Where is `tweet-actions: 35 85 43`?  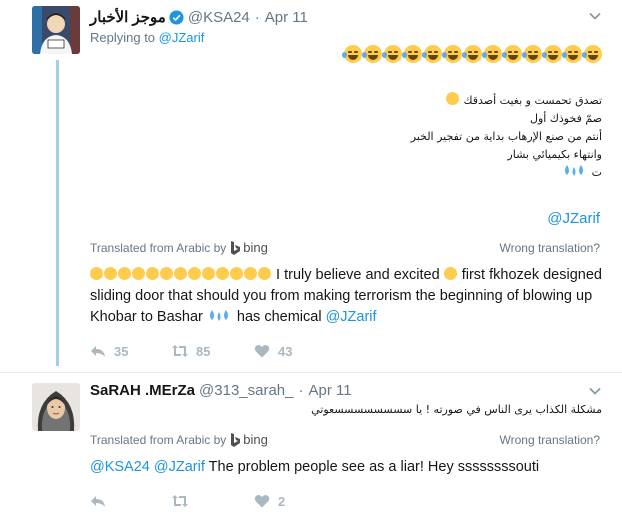 tweet-actions: 35 85 43 is located at coordinates (213, 351).